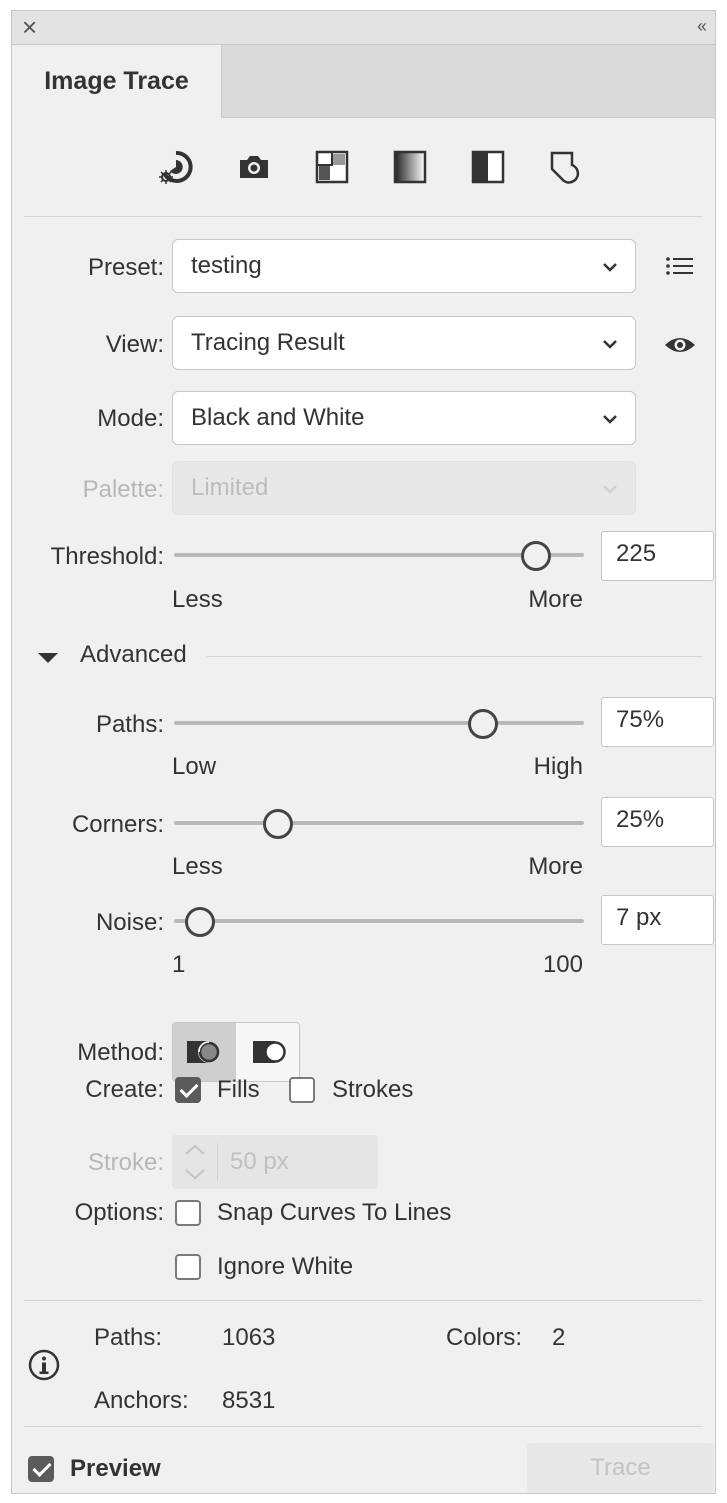 The height and width of the screenshot is (1503, 727). I want to click on panel-tab-strip: Image Trace, so click(363, 81).